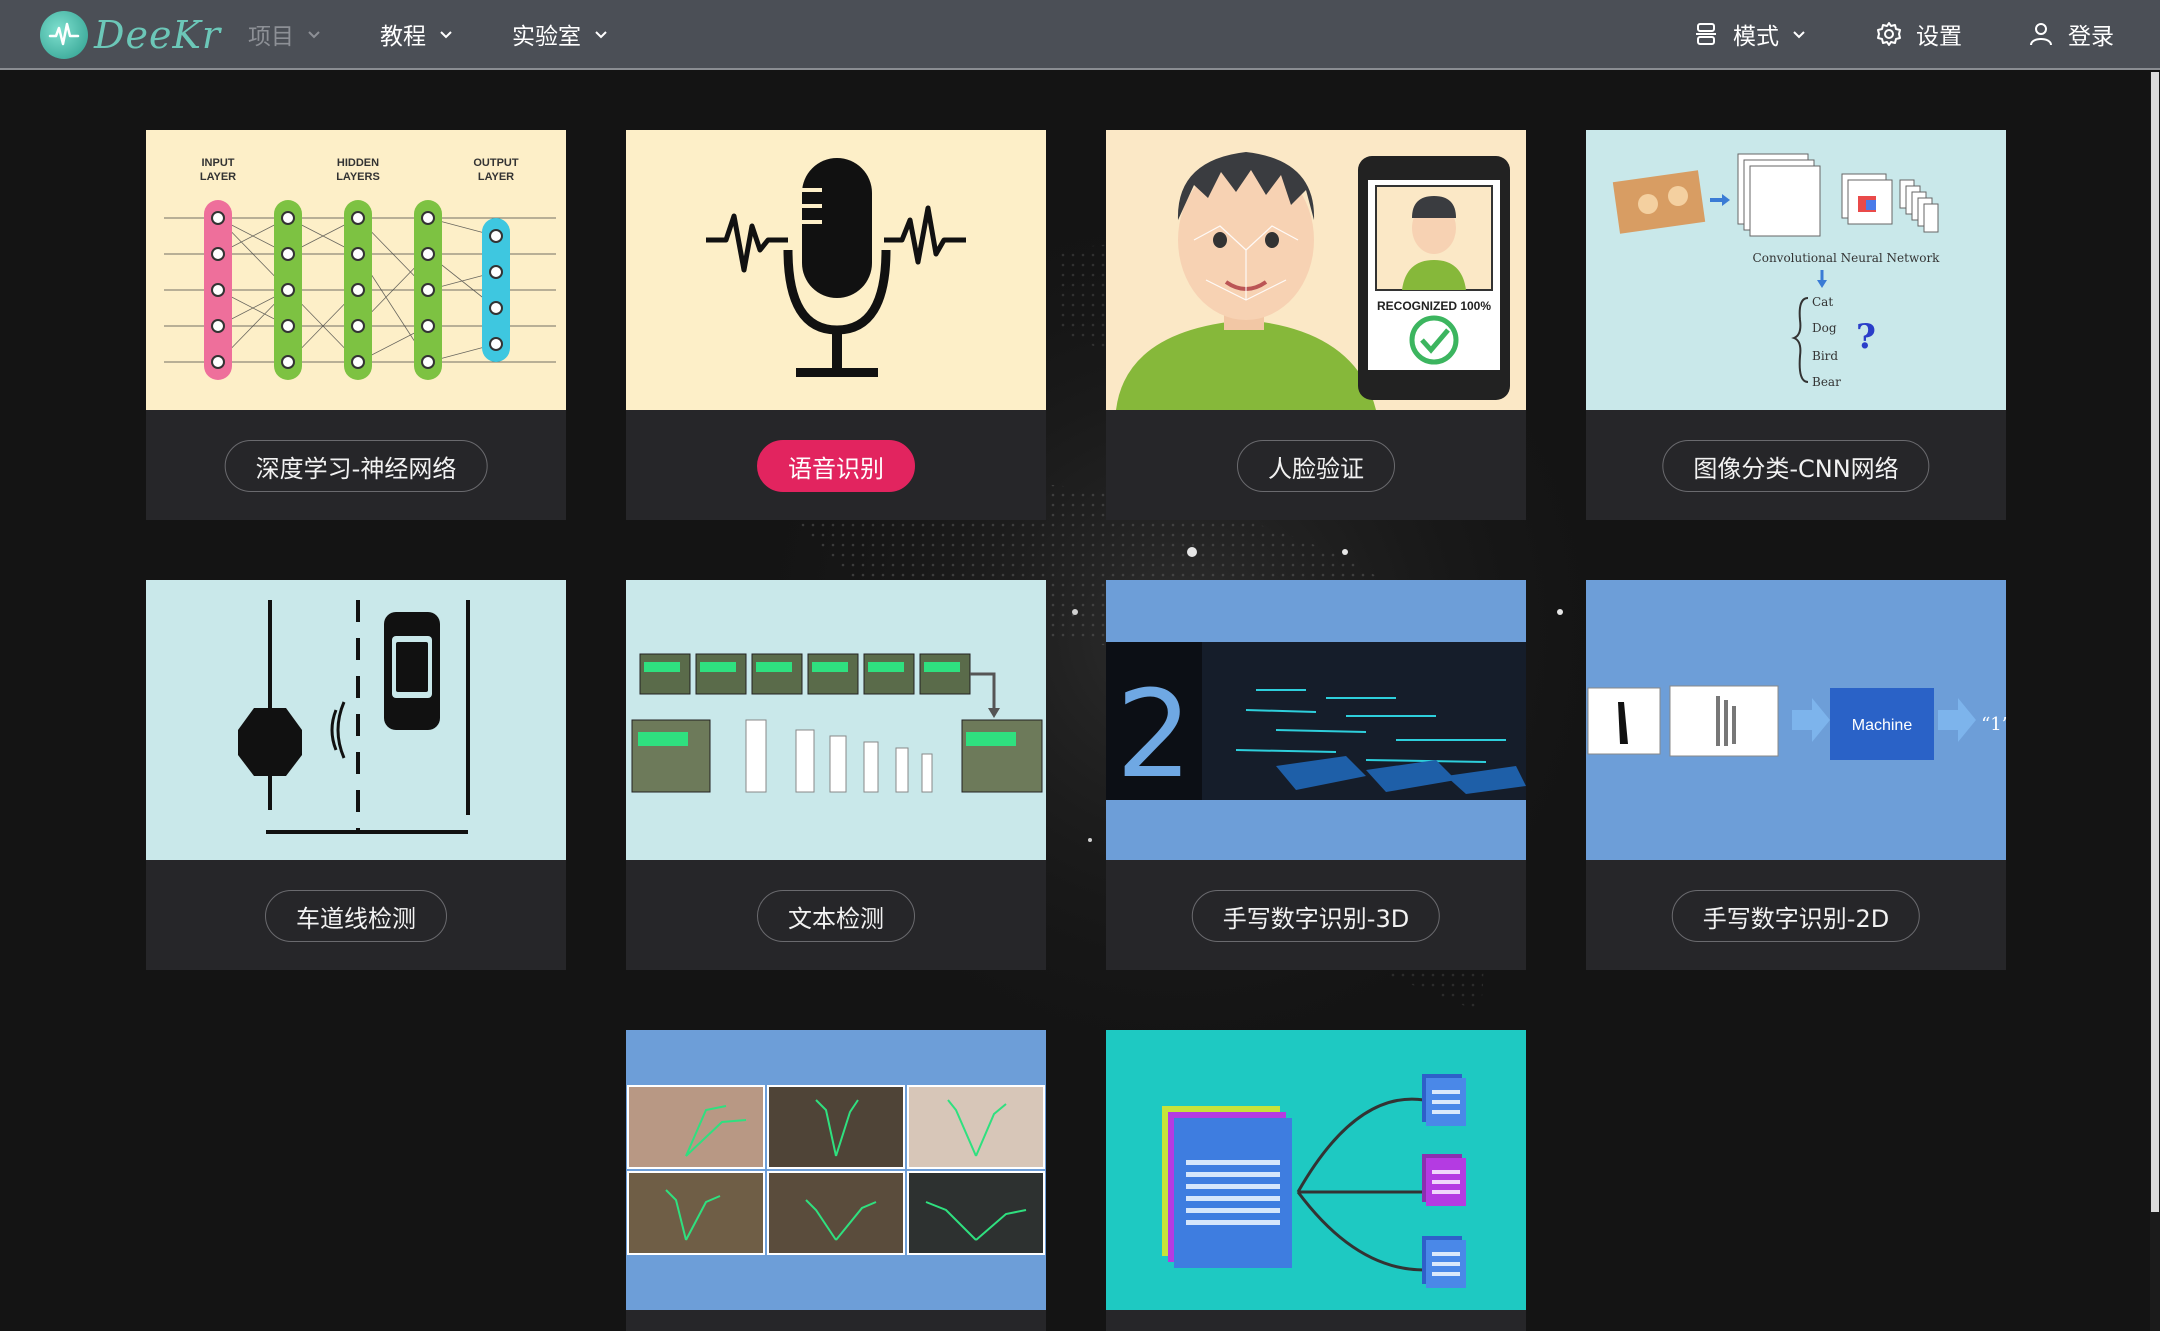  Describe the element at coordinates (2155, 642) in the screenshot. I see `scrollbar-thumb` at that location.